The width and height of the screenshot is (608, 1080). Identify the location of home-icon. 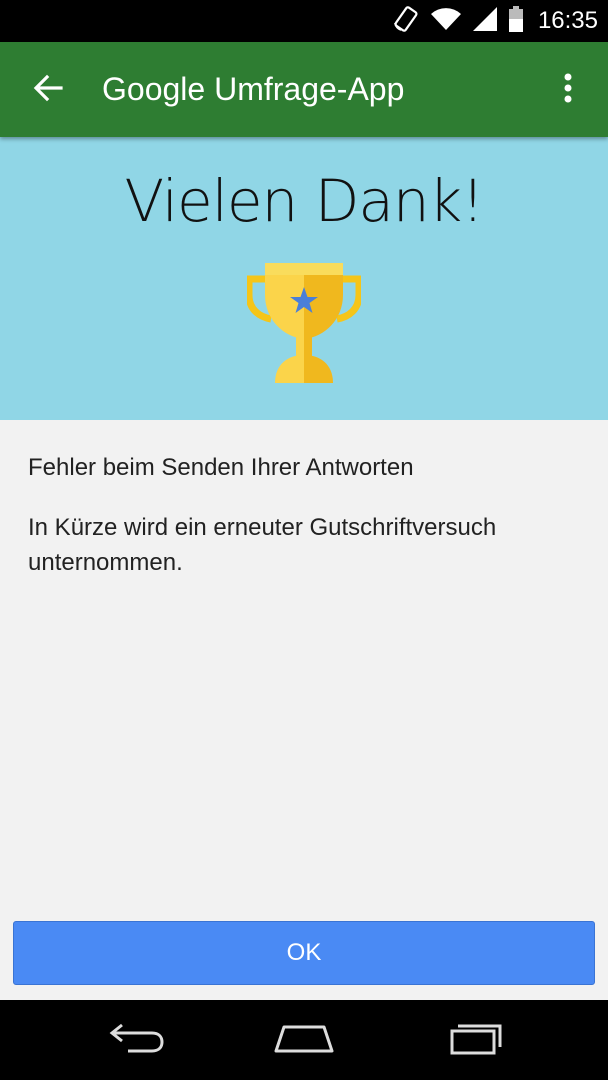
(304, 1040).